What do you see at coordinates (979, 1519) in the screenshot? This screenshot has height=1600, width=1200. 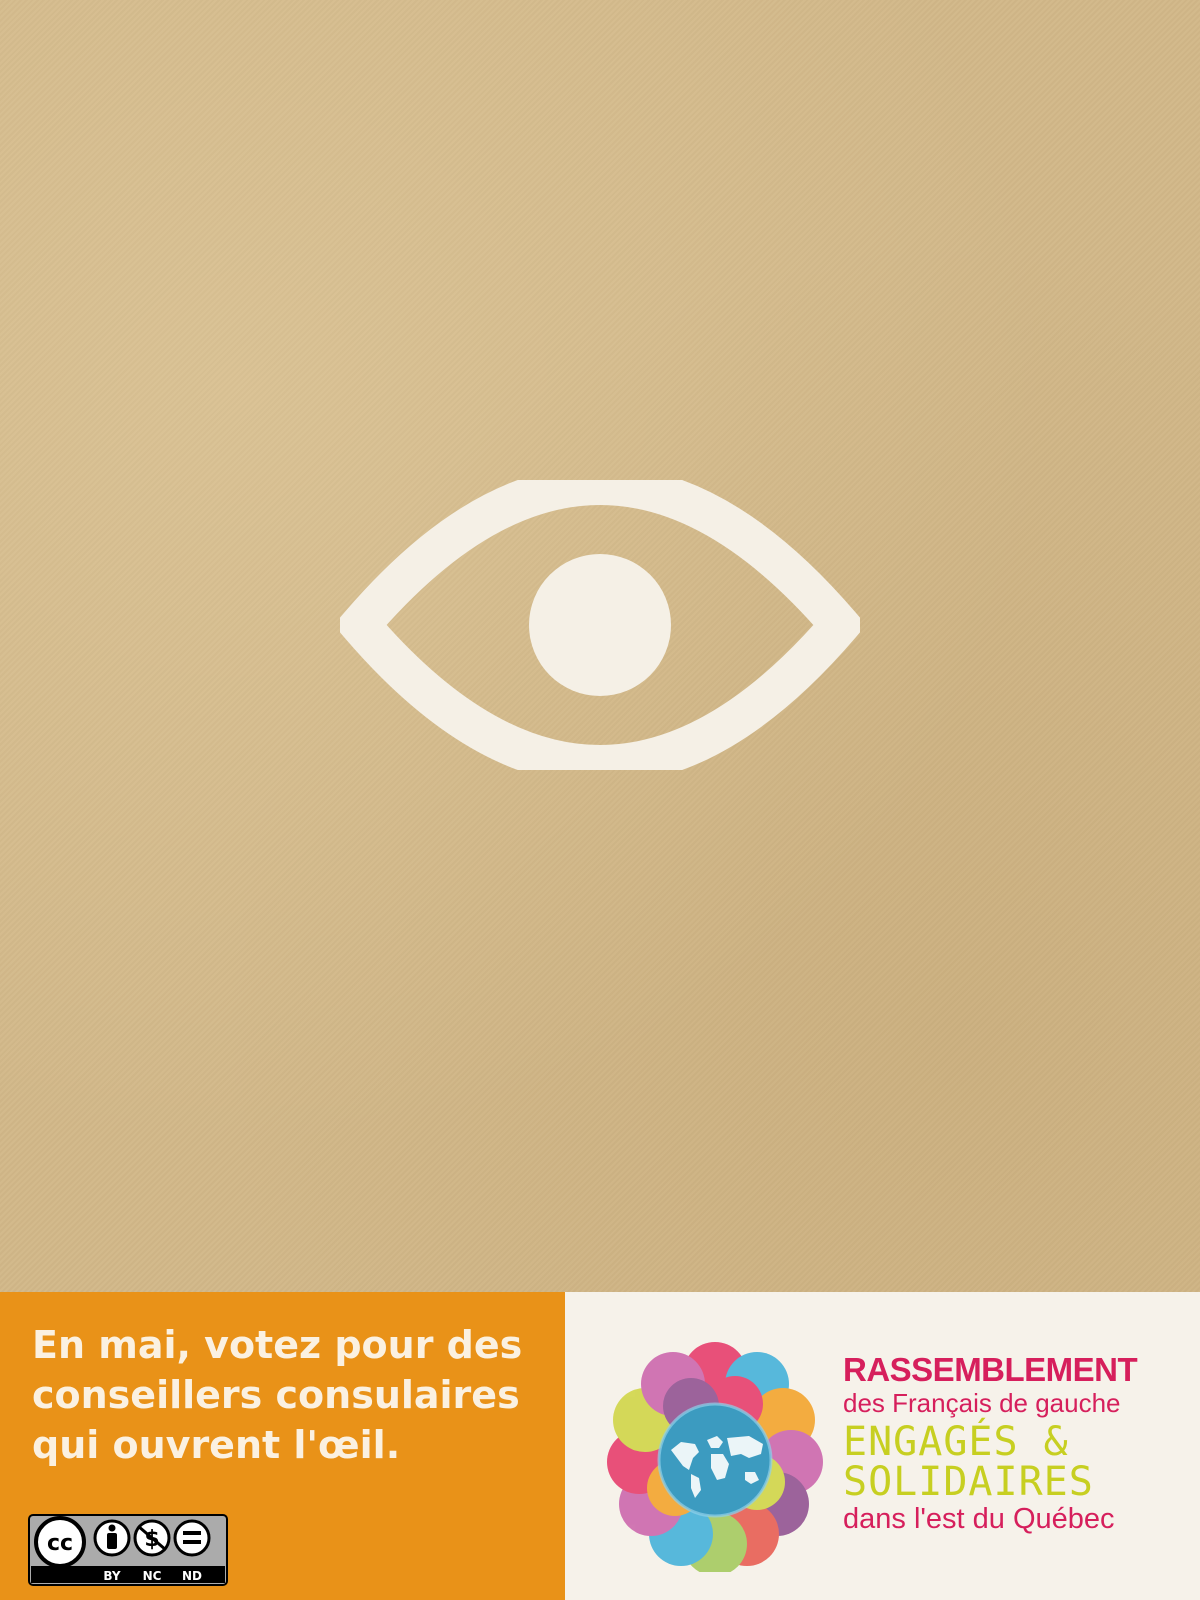 I see `logo-line-quebec: dans l'est du Québec` at bounding box center [979, 1519].